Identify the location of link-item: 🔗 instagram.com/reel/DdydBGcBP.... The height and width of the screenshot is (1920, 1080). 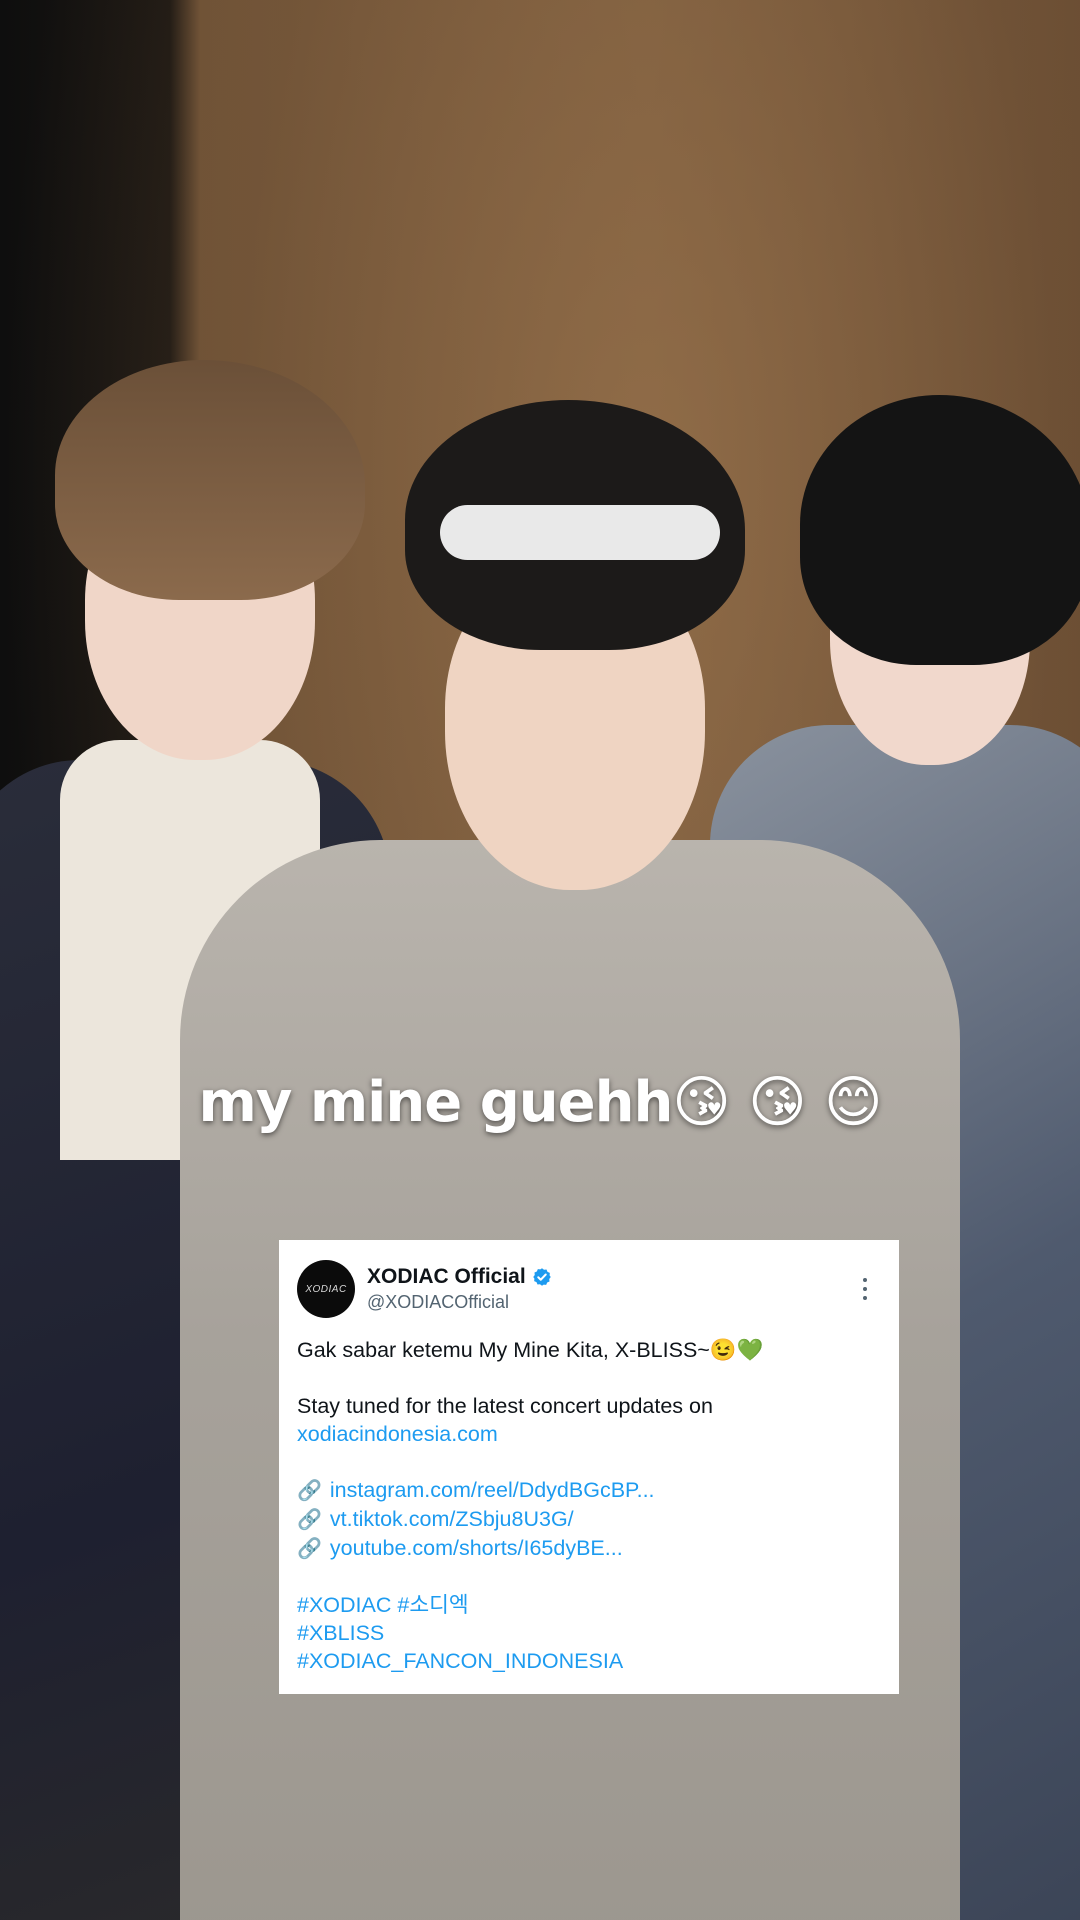
(589, 1490).